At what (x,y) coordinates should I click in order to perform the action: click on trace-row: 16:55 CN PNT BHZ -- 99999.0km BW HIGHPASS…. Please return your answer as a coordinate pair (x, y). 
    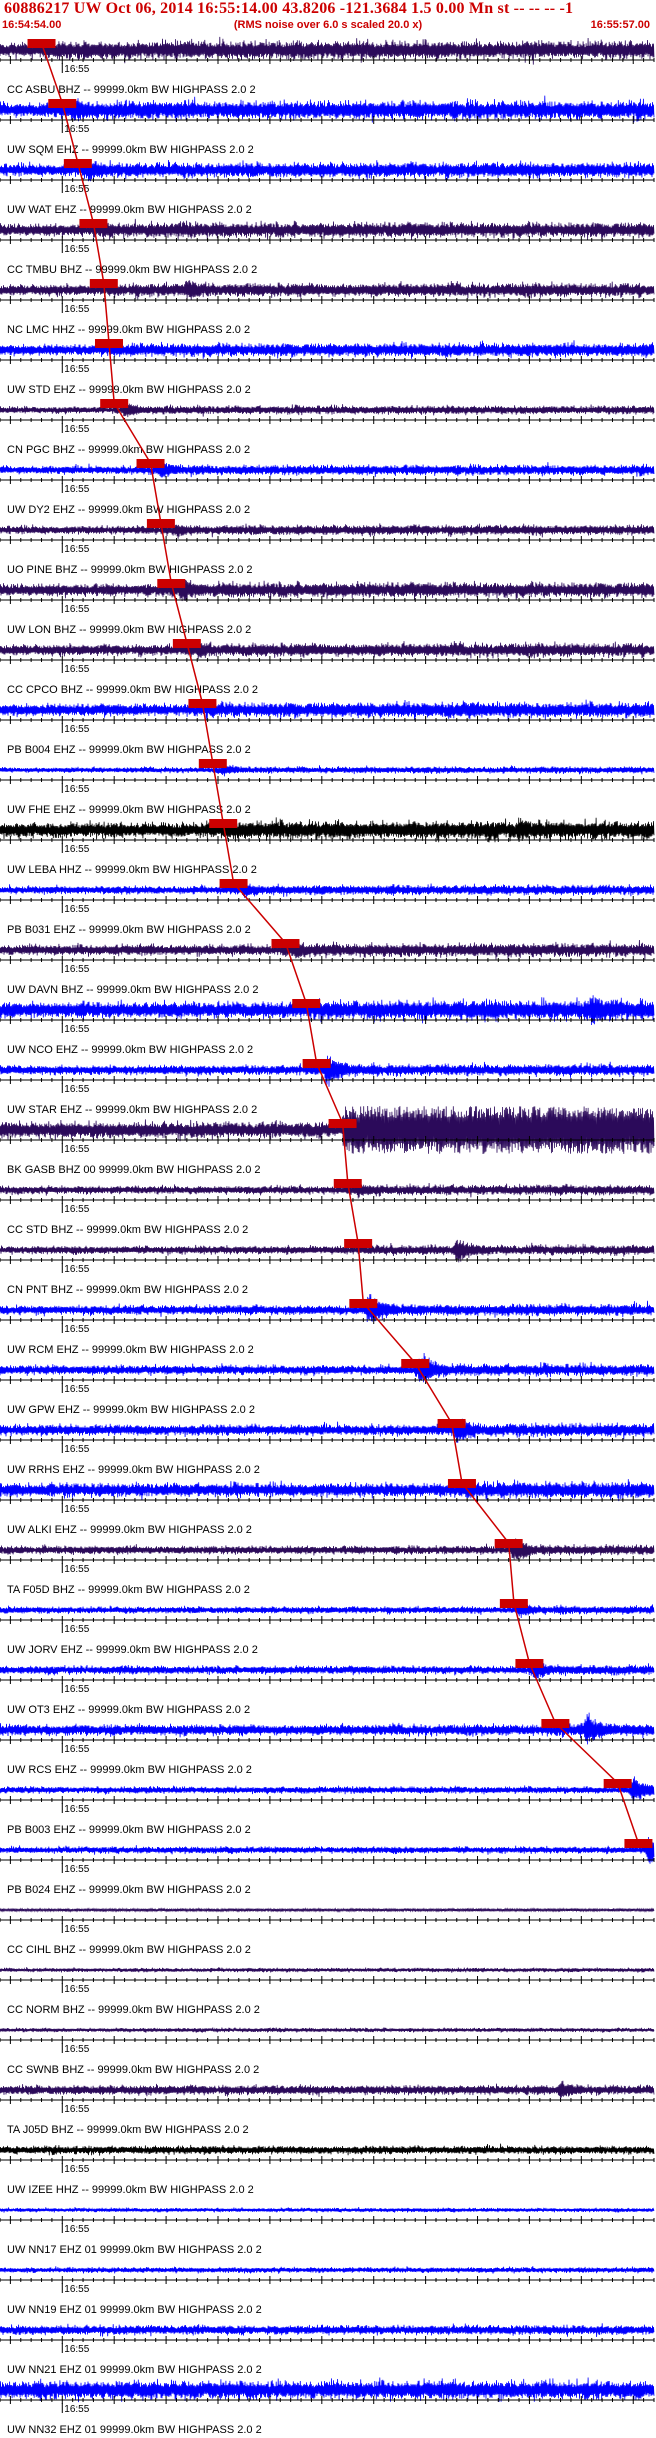
    Looking at the image, I should click on (327, 1267).